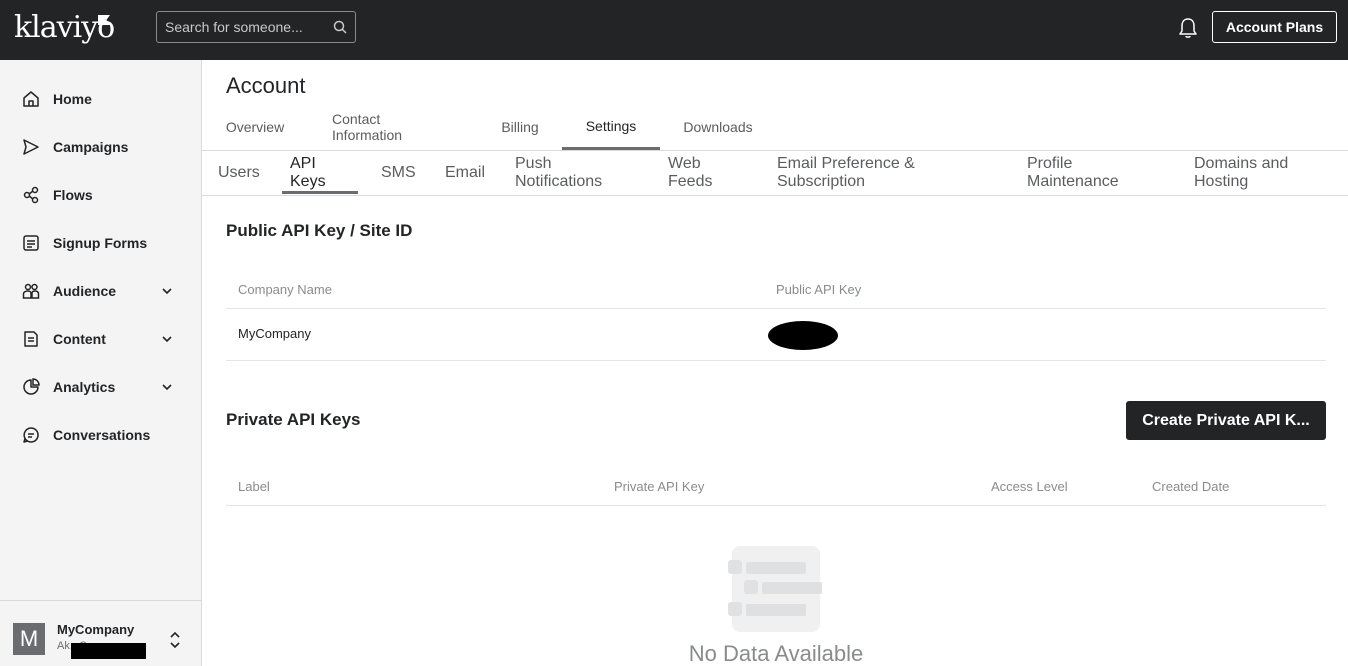 The height and width of the screenshot is (666, 1348). I want to click on sidebar-item-label: Conversations, so click(102, 435).